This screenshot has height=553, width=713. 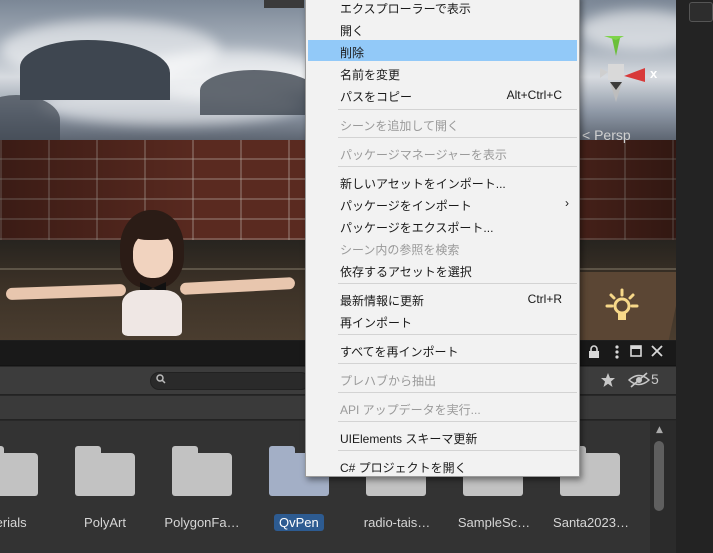 I want to click on menu-item-find-references: シーン内の参照を検索, so click(x=442, y=247).